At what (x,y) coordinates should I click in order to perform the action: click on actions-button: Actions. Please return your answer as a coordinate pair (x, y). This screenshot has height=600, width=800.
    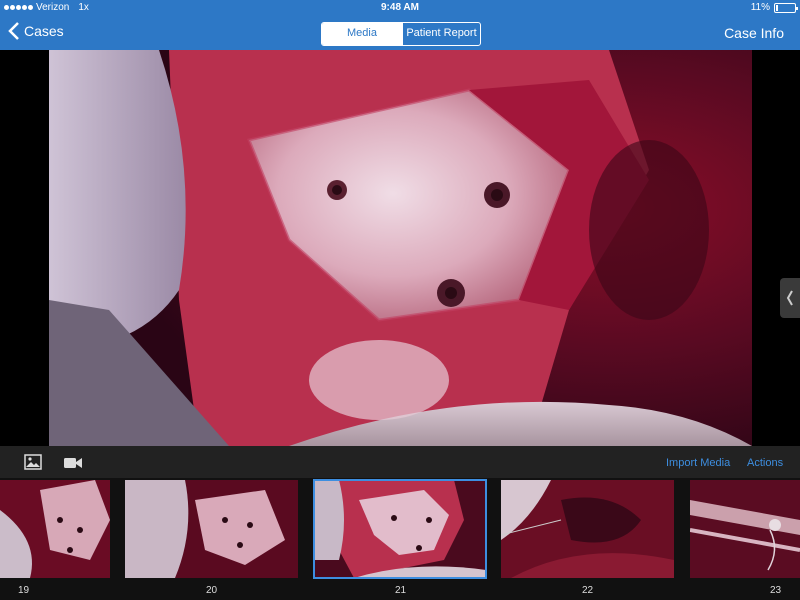
    Looking at the image, I should click on (765, 463).